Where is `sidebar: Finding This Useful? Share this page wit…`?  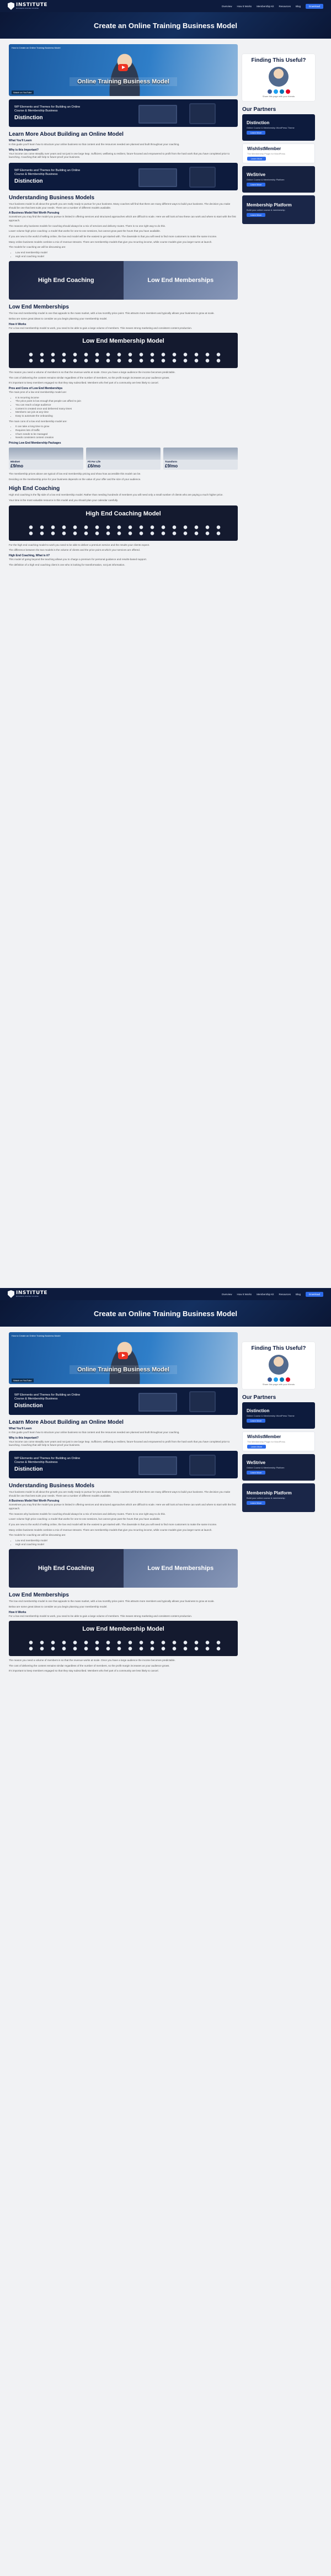 sidebar: Finding This Useful? Share this page wit… is located at coordinates (278, 306).